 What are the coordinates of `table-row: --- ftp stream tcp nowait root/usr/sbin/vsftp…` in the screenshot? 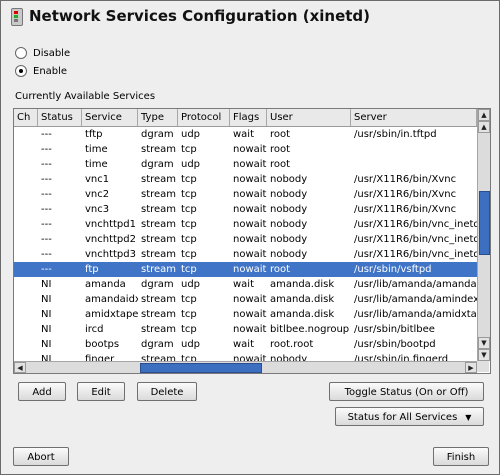 It's located at (245, 269).